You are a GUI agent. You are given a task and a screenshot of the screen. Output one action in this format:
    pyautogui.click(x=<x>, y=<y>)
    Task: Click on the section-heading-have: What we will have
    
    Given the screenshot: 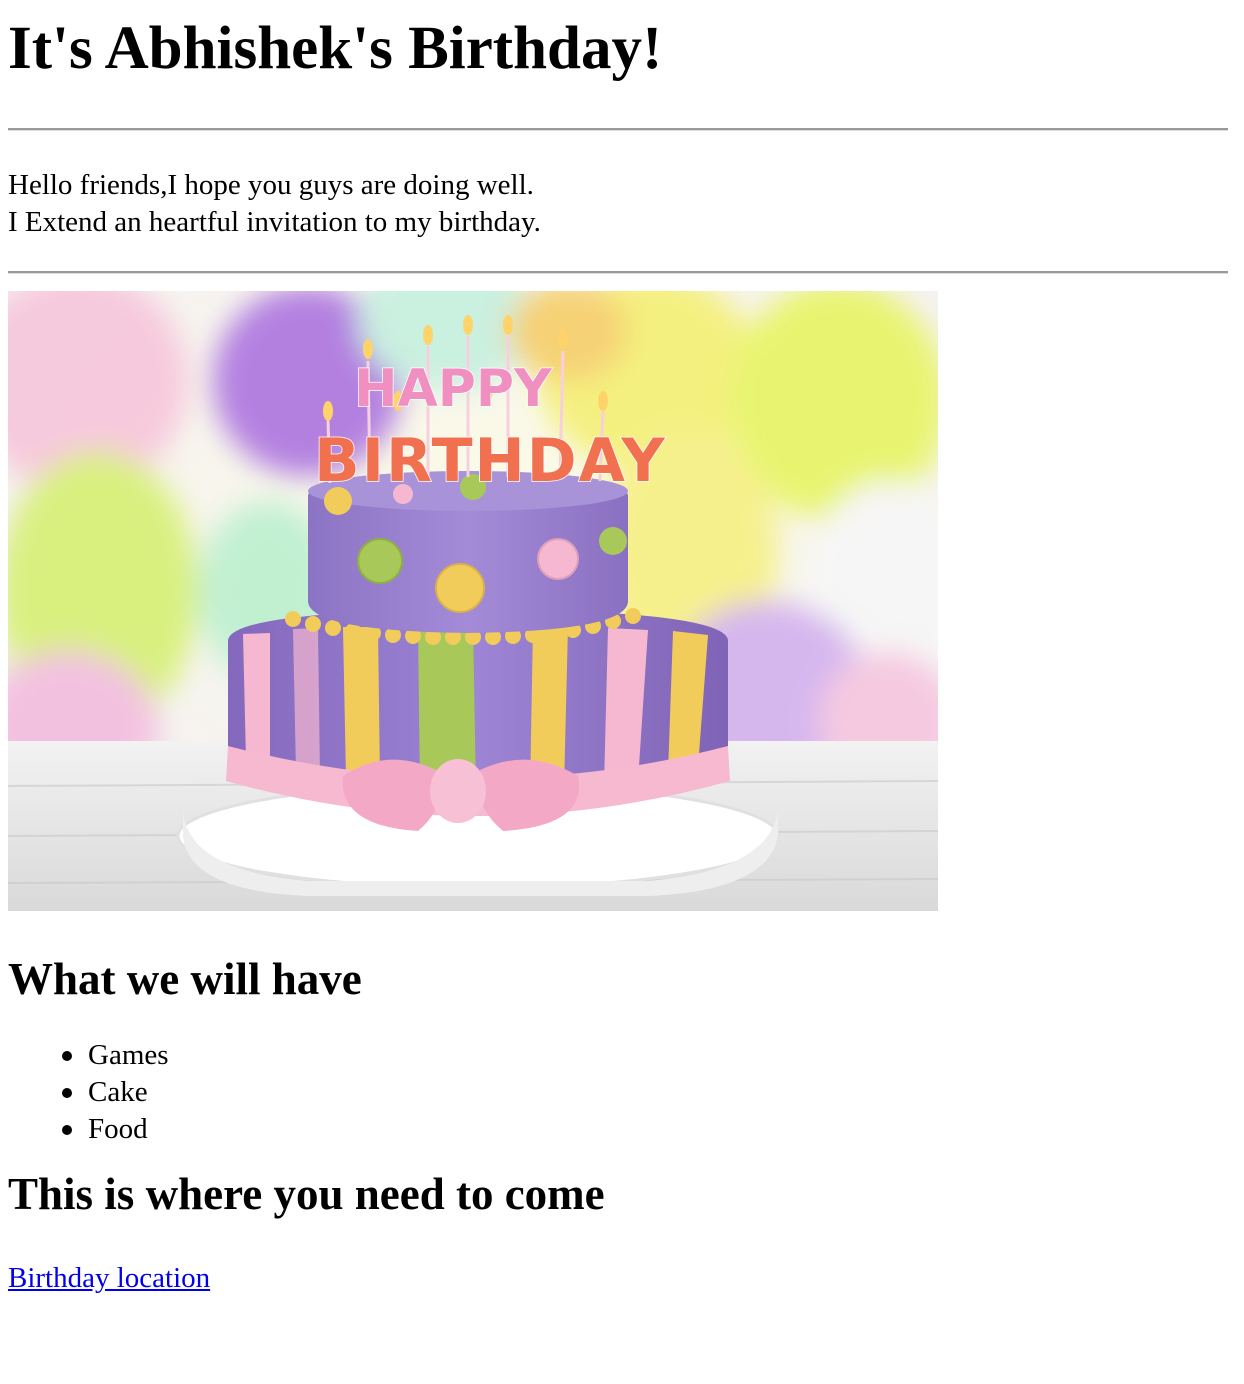 What is the action you would take?
    pyautogui.click(x=185, y=979)
    